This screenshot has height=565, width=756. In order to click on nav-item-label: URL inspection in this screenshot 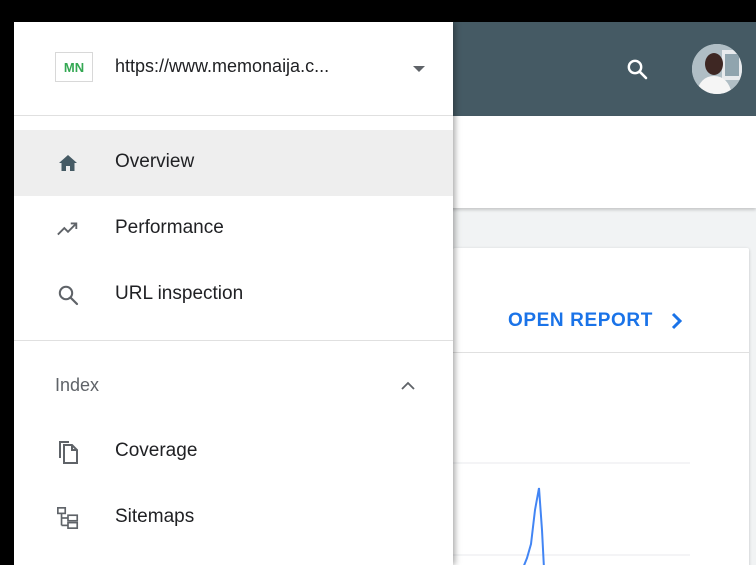, I will do `click(179, 293)`.